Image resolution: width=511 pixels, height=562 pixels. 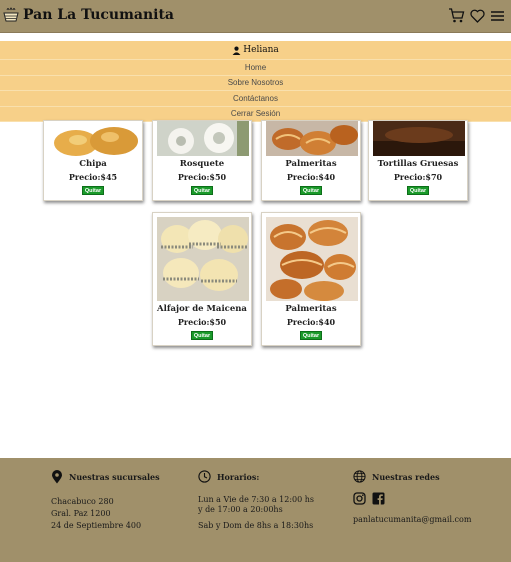 What do you see at coordinates (204, 476) in the screenshot?
I see `clock-icon` at bounding box center [204, 476].